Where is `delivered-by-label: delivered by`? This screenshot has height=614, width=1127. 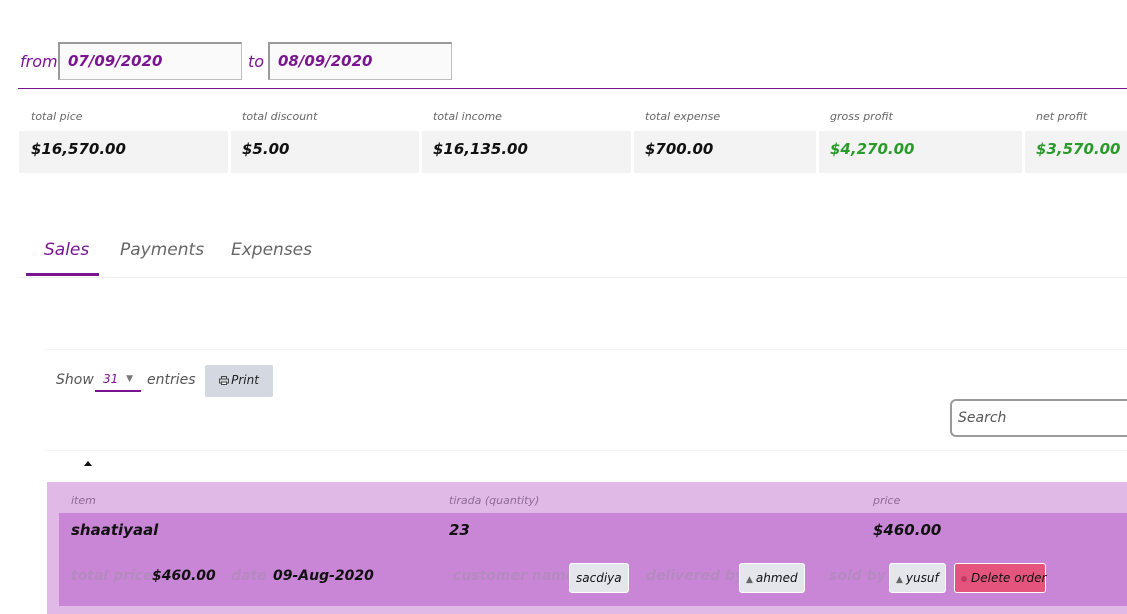
delivered-by-label: delivered by is located at coordinates (695, 576).